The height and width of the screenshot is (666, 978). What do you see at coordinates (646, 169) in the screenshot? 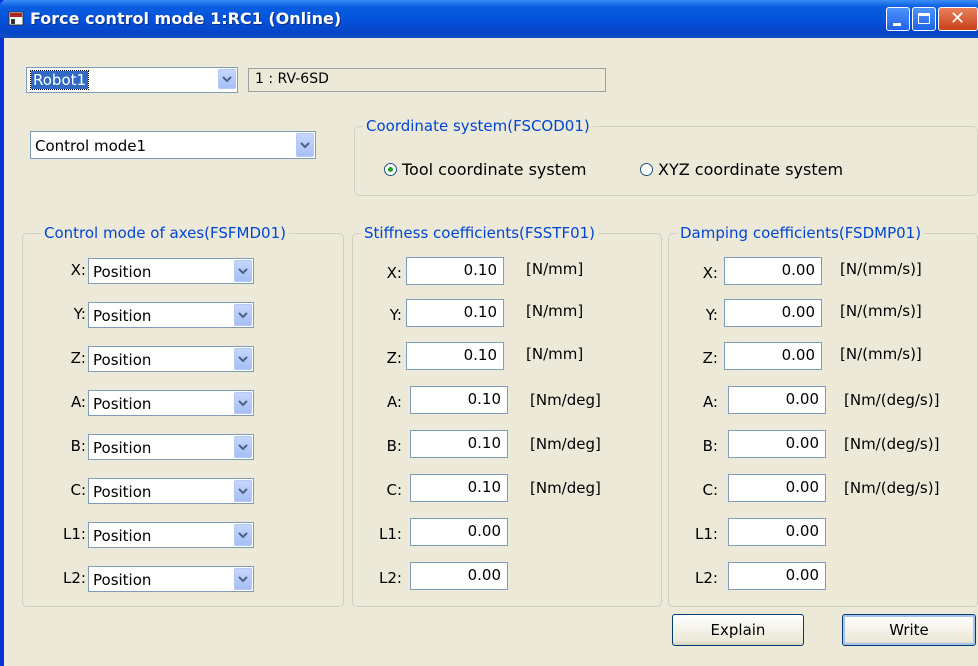
I see `radio-unselected-icon` at bounding box center [646, 169].